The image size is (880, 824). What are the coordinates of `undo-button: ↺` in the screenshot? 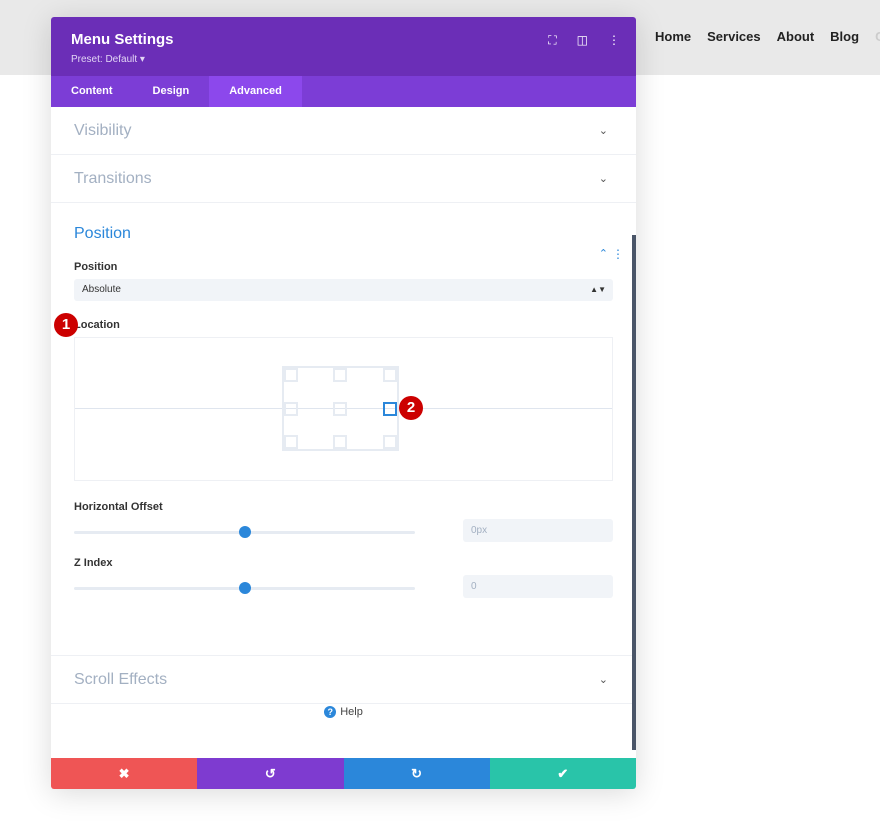 It's located at (270, 773).